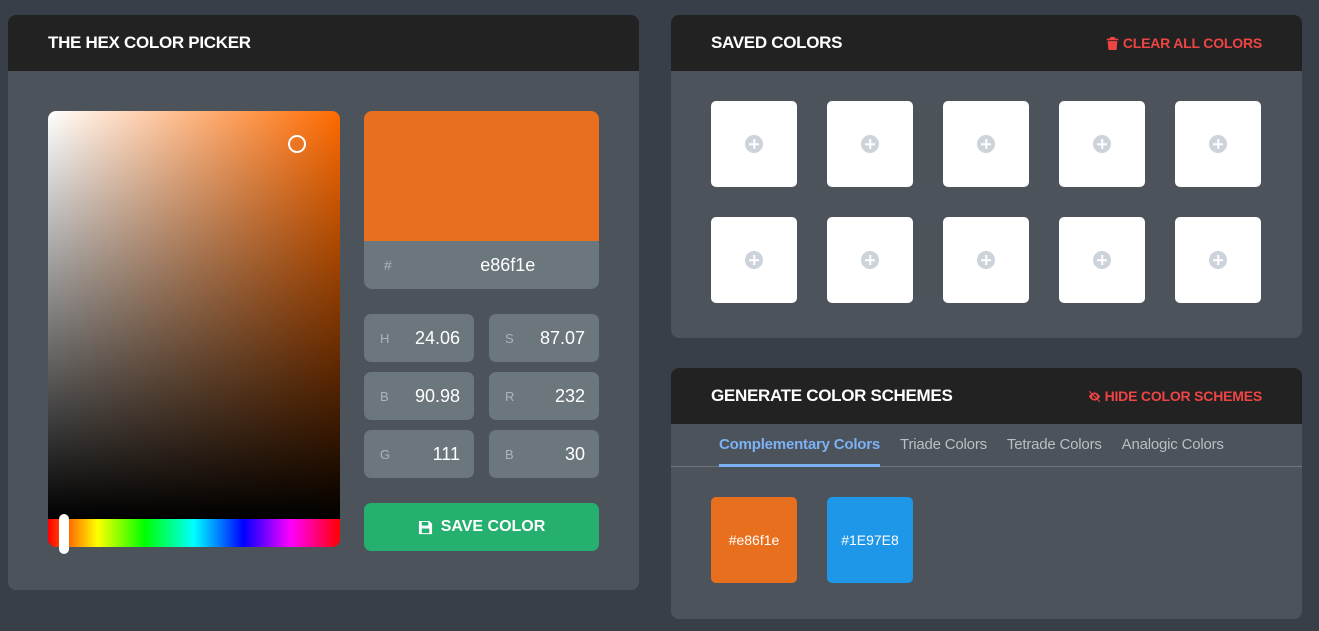  I want to click on blue-input, so click(555, 454).